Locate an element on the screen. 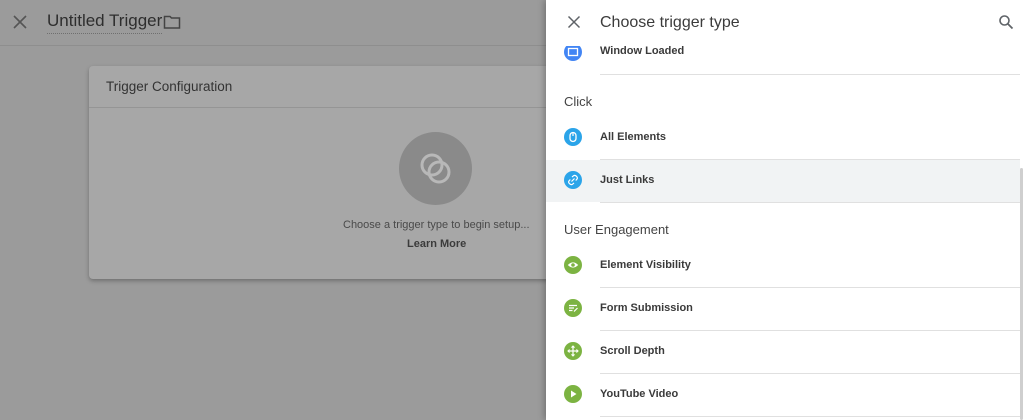 This screenshot has height=420, width=1024. form-icon is located at coordinates (573, 308).